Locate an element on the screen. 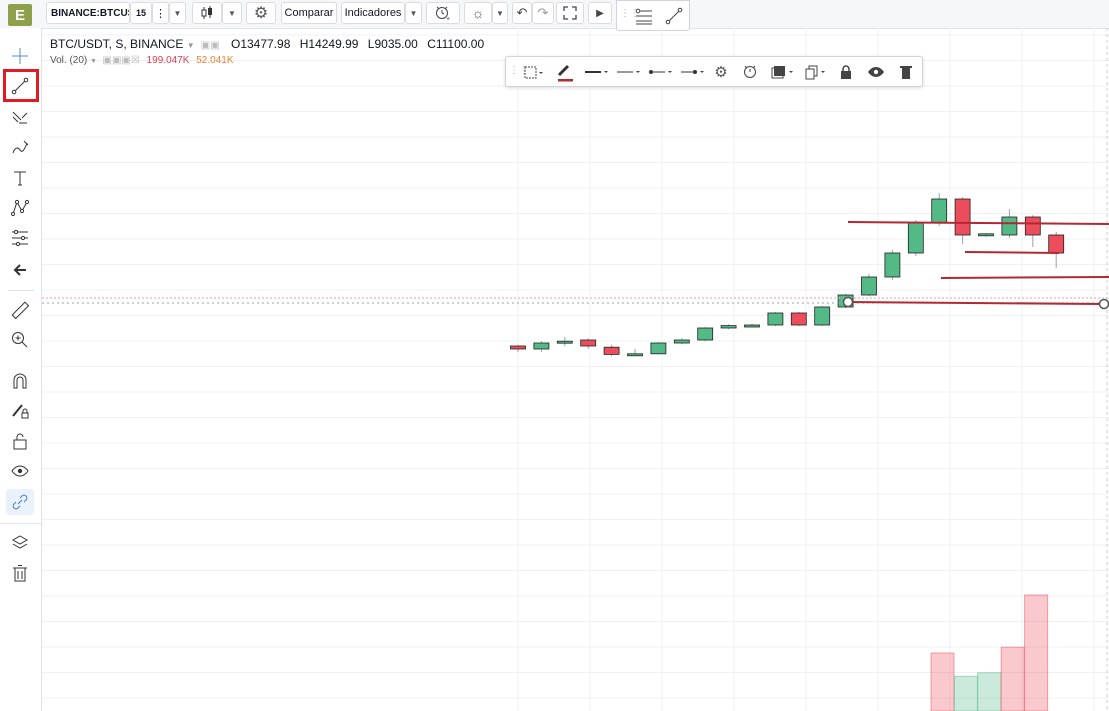  favorites-toolbar: ⋮⋮ is located at coordinates (653, 15).